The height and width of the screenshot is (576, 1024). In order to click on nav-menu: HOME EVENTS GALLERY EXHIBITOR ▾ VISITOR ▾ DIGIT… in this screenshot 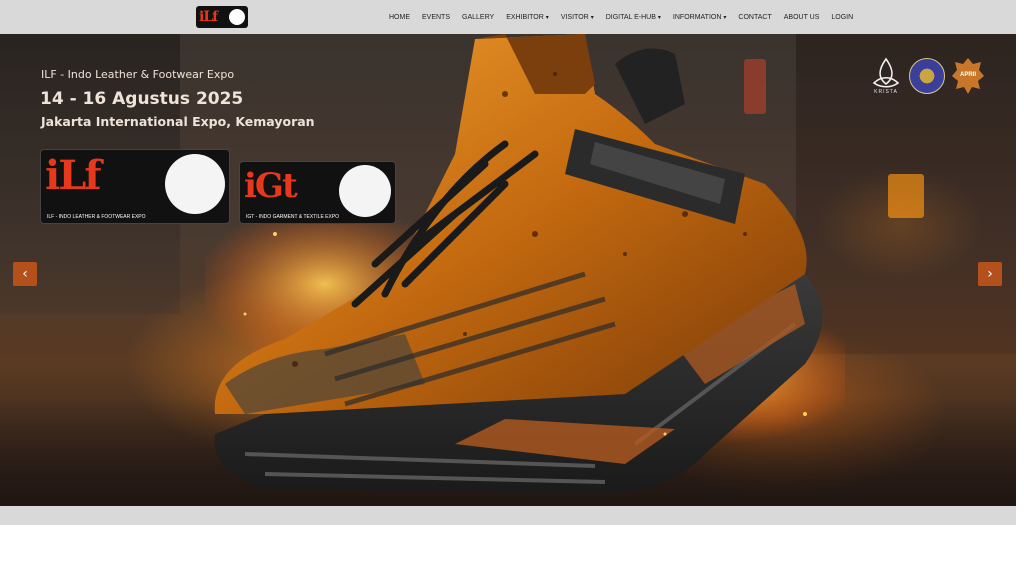, I will do `click(627, 17)`.